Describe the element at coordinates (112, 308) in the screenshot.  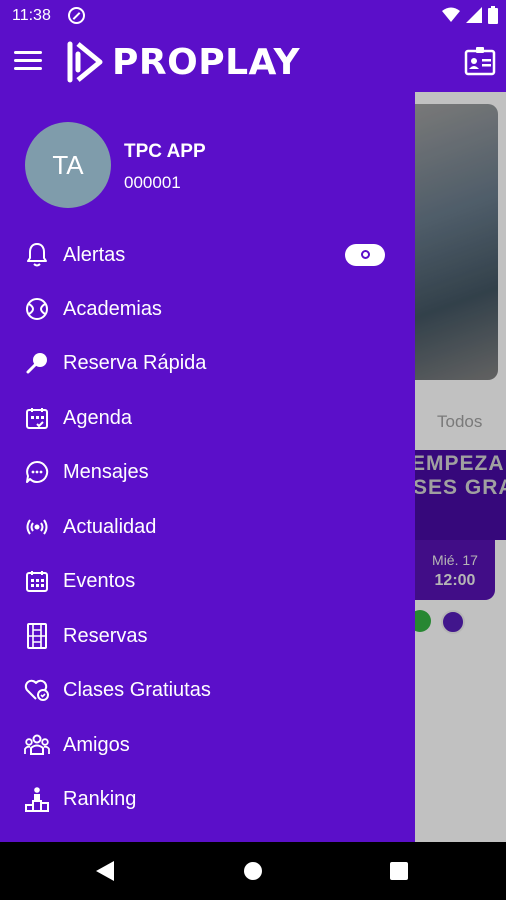
I see `menu-item-label: Academias` at that location.